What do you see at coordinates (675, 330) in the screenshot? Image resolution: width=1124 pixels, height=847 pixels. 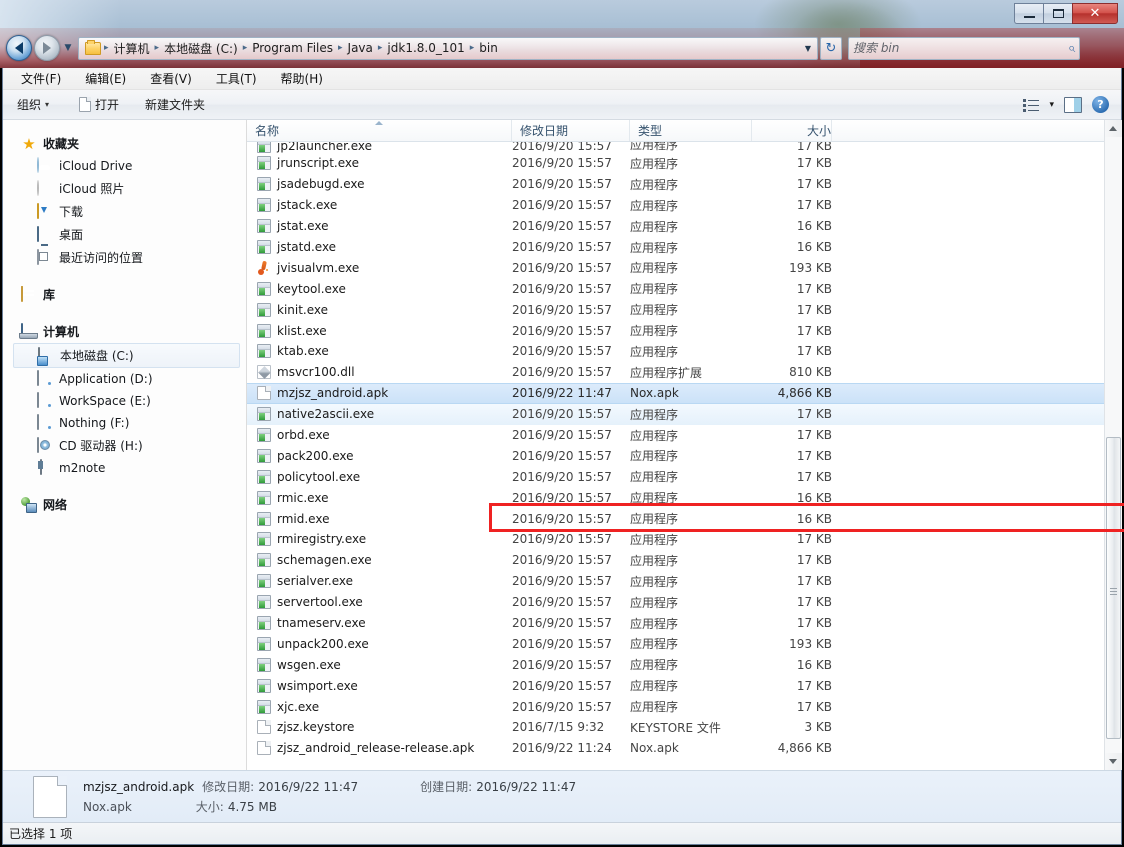 I see `table-row: klist.exe 2016/9/20 15:57 应用程序 17 KB` at bounding box center [675, 330].